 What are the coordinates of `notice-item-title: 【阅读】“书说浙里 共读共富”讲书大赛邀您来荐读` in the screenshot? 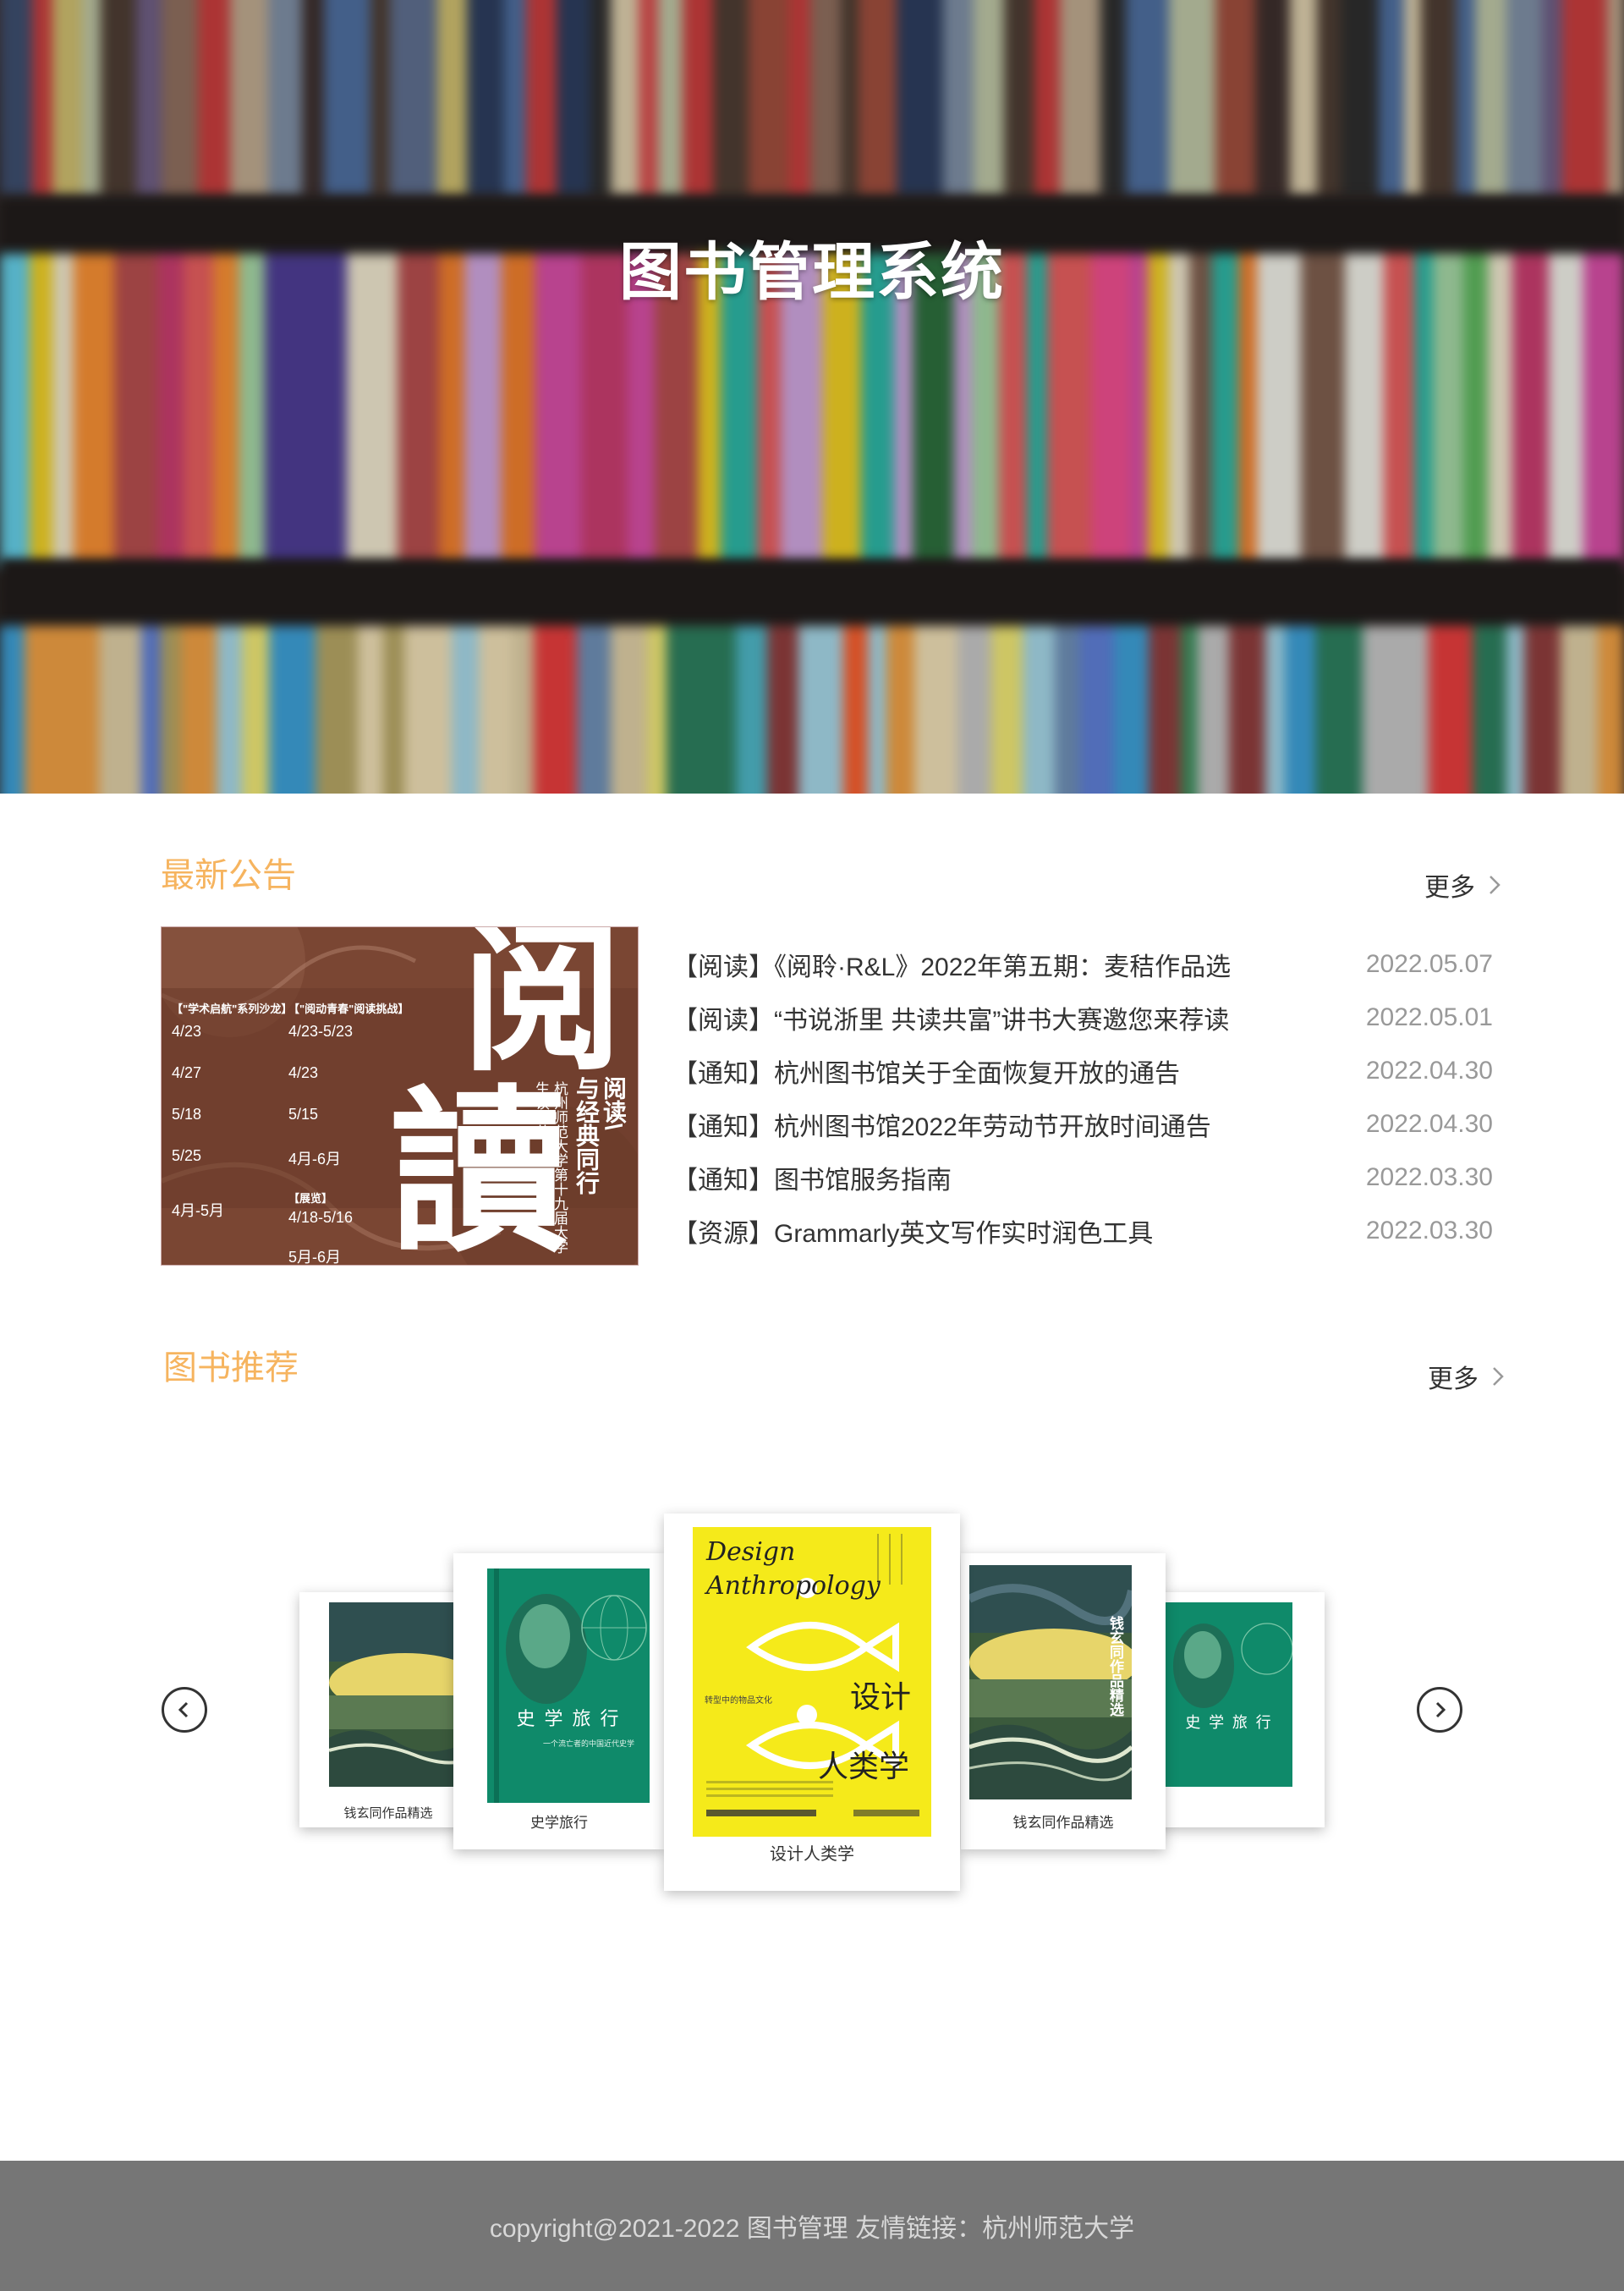 It's located at (951, 1021).